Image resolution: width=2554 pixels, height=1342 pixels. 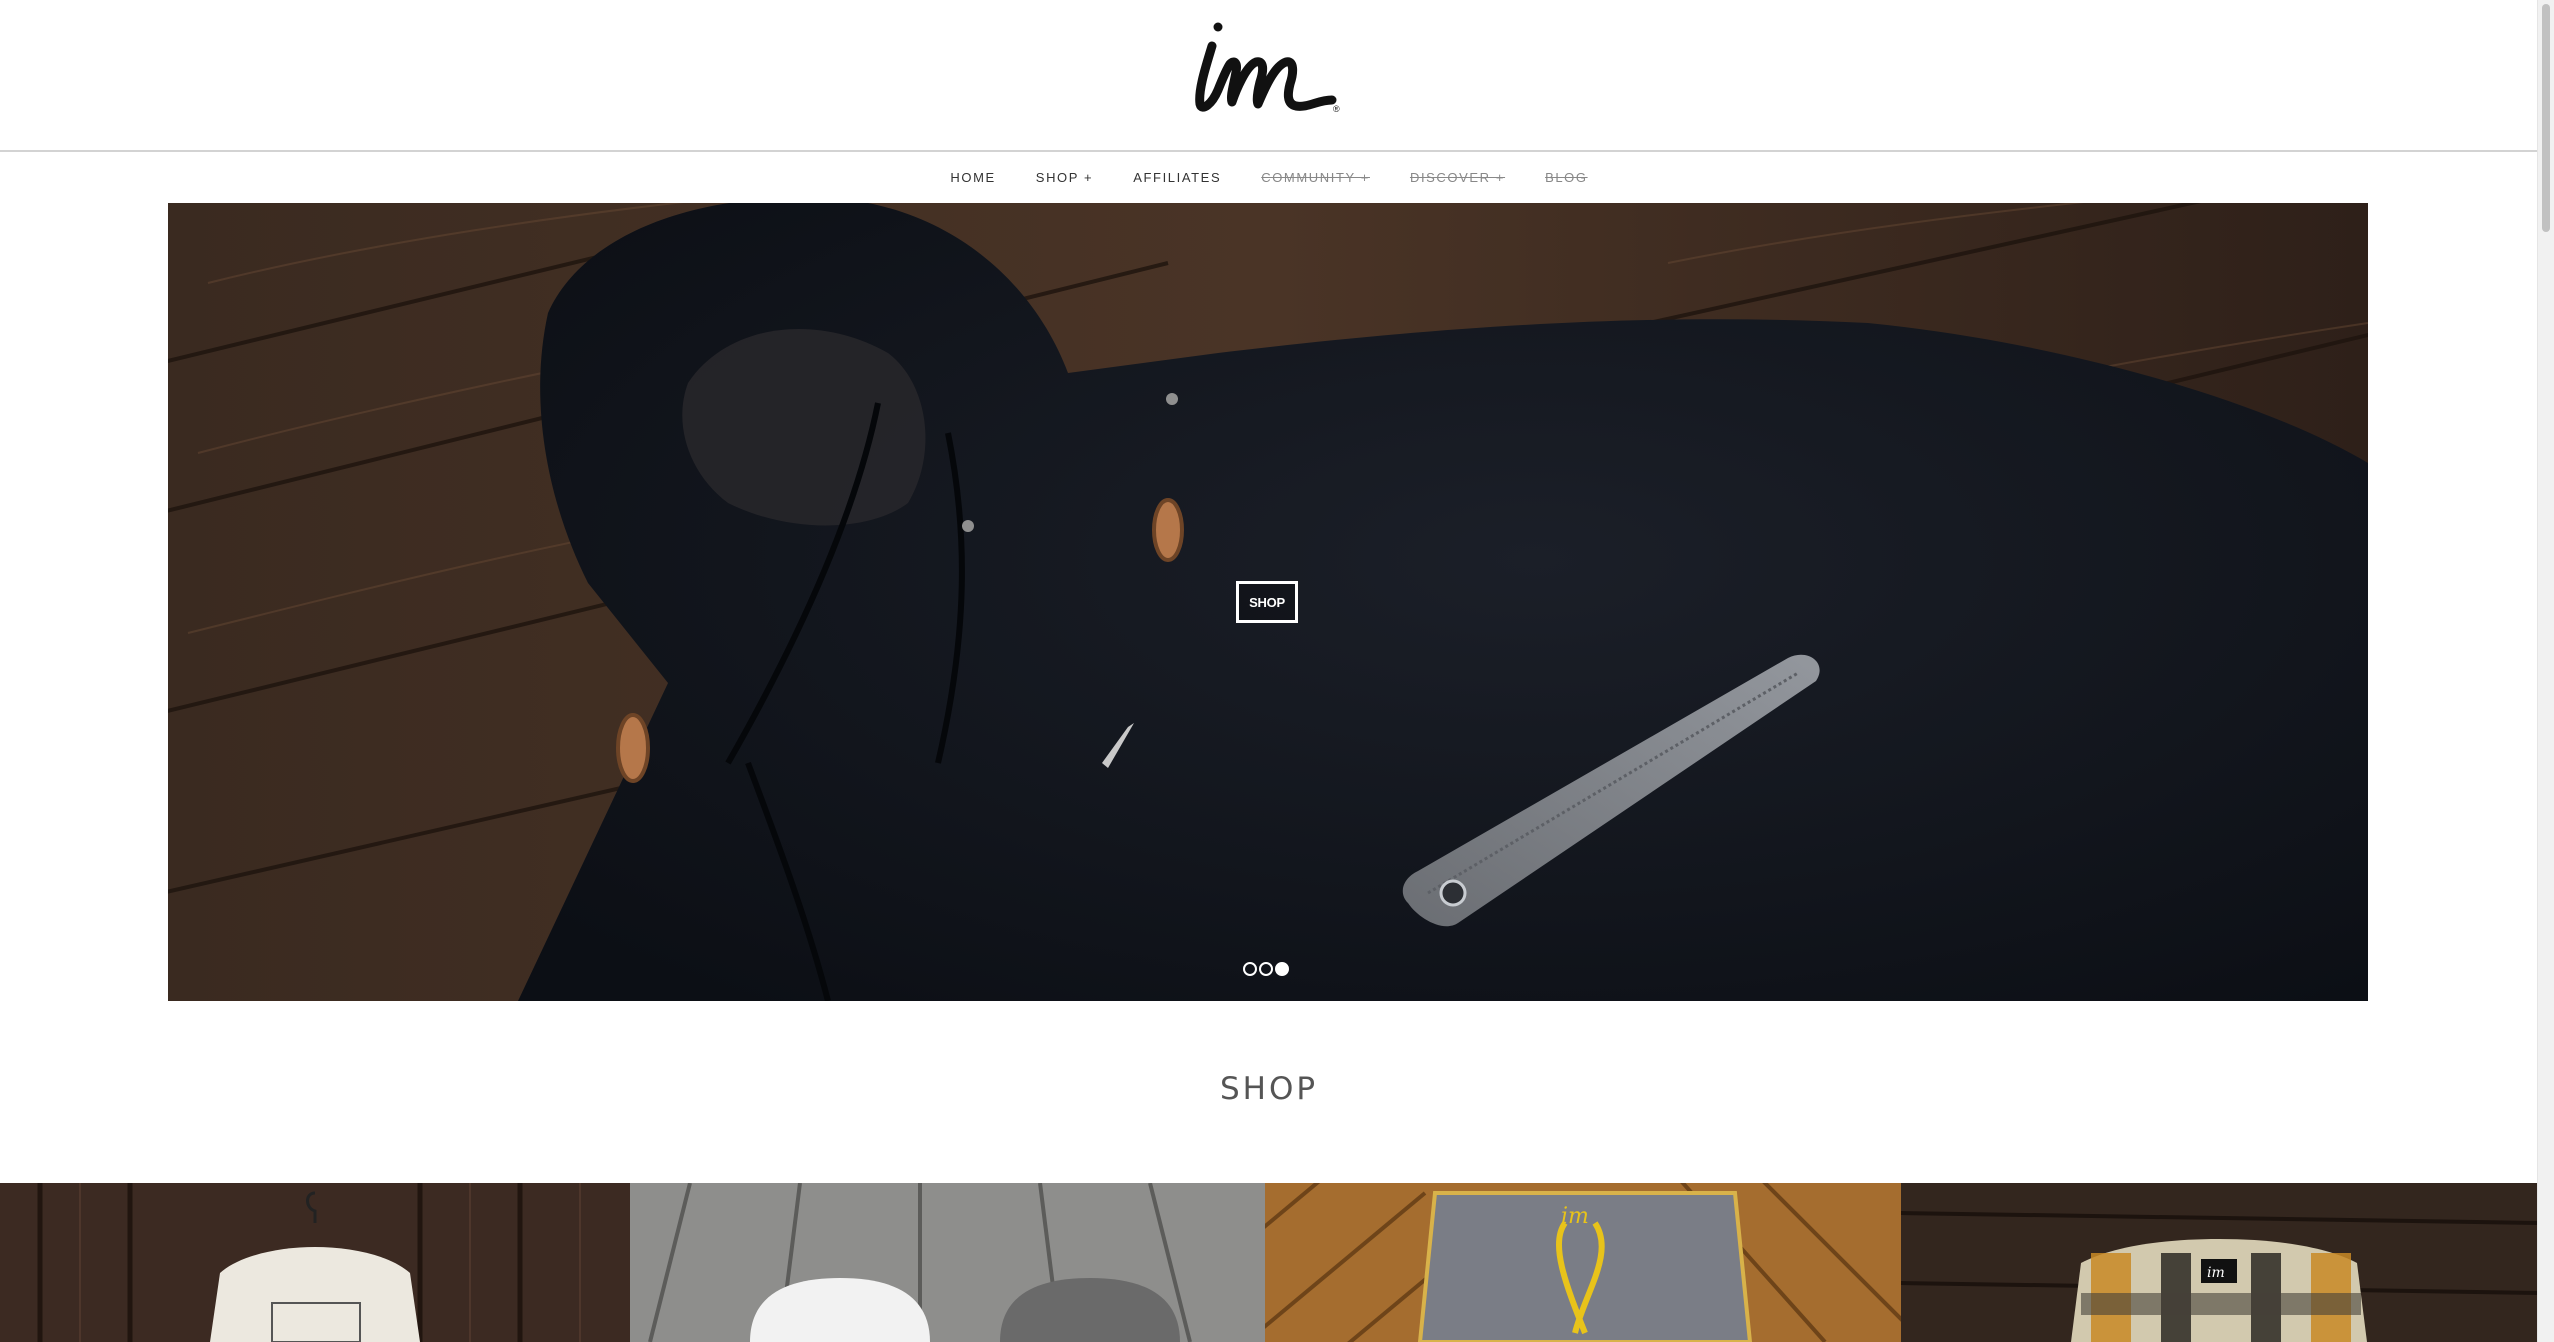 I want to click on product-image-tee, so click(x=315, y=1262).